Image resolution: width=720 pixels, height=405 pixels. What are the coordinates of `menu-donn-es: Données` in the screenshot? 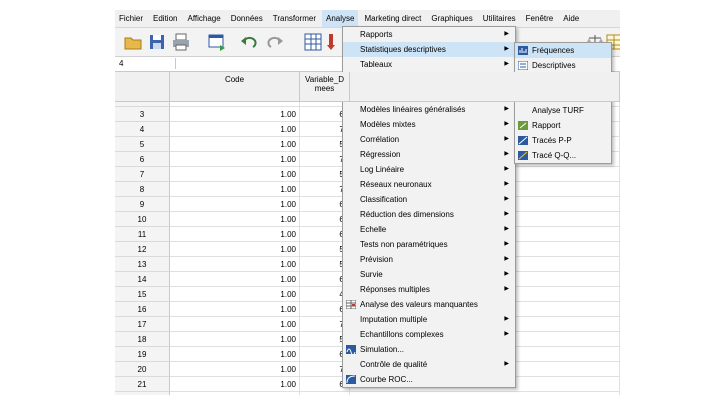 It's located at (247, 18).